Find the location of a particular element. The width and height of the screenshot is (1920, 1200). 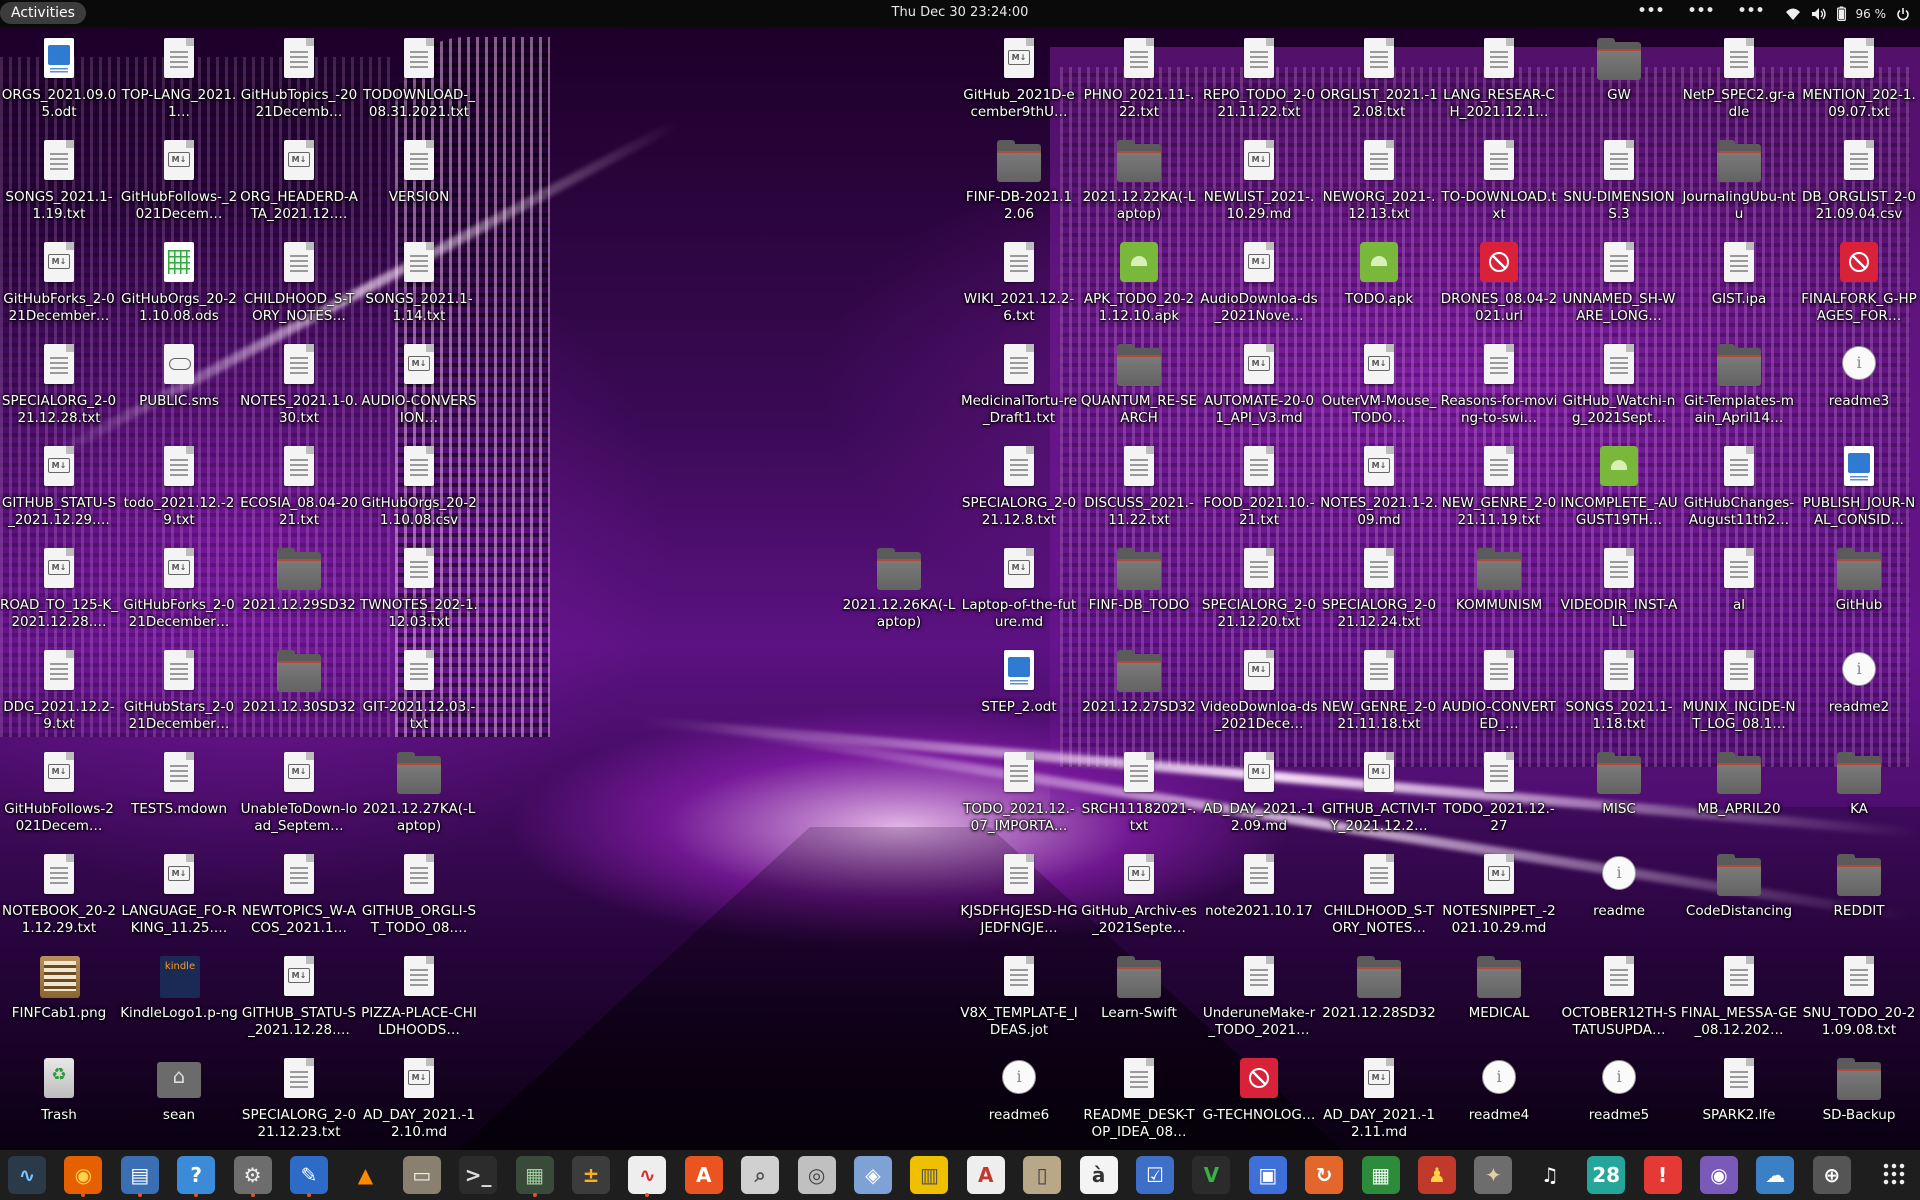

dock-alert-app-icon: ! is located at coordinates (1662, 1175).